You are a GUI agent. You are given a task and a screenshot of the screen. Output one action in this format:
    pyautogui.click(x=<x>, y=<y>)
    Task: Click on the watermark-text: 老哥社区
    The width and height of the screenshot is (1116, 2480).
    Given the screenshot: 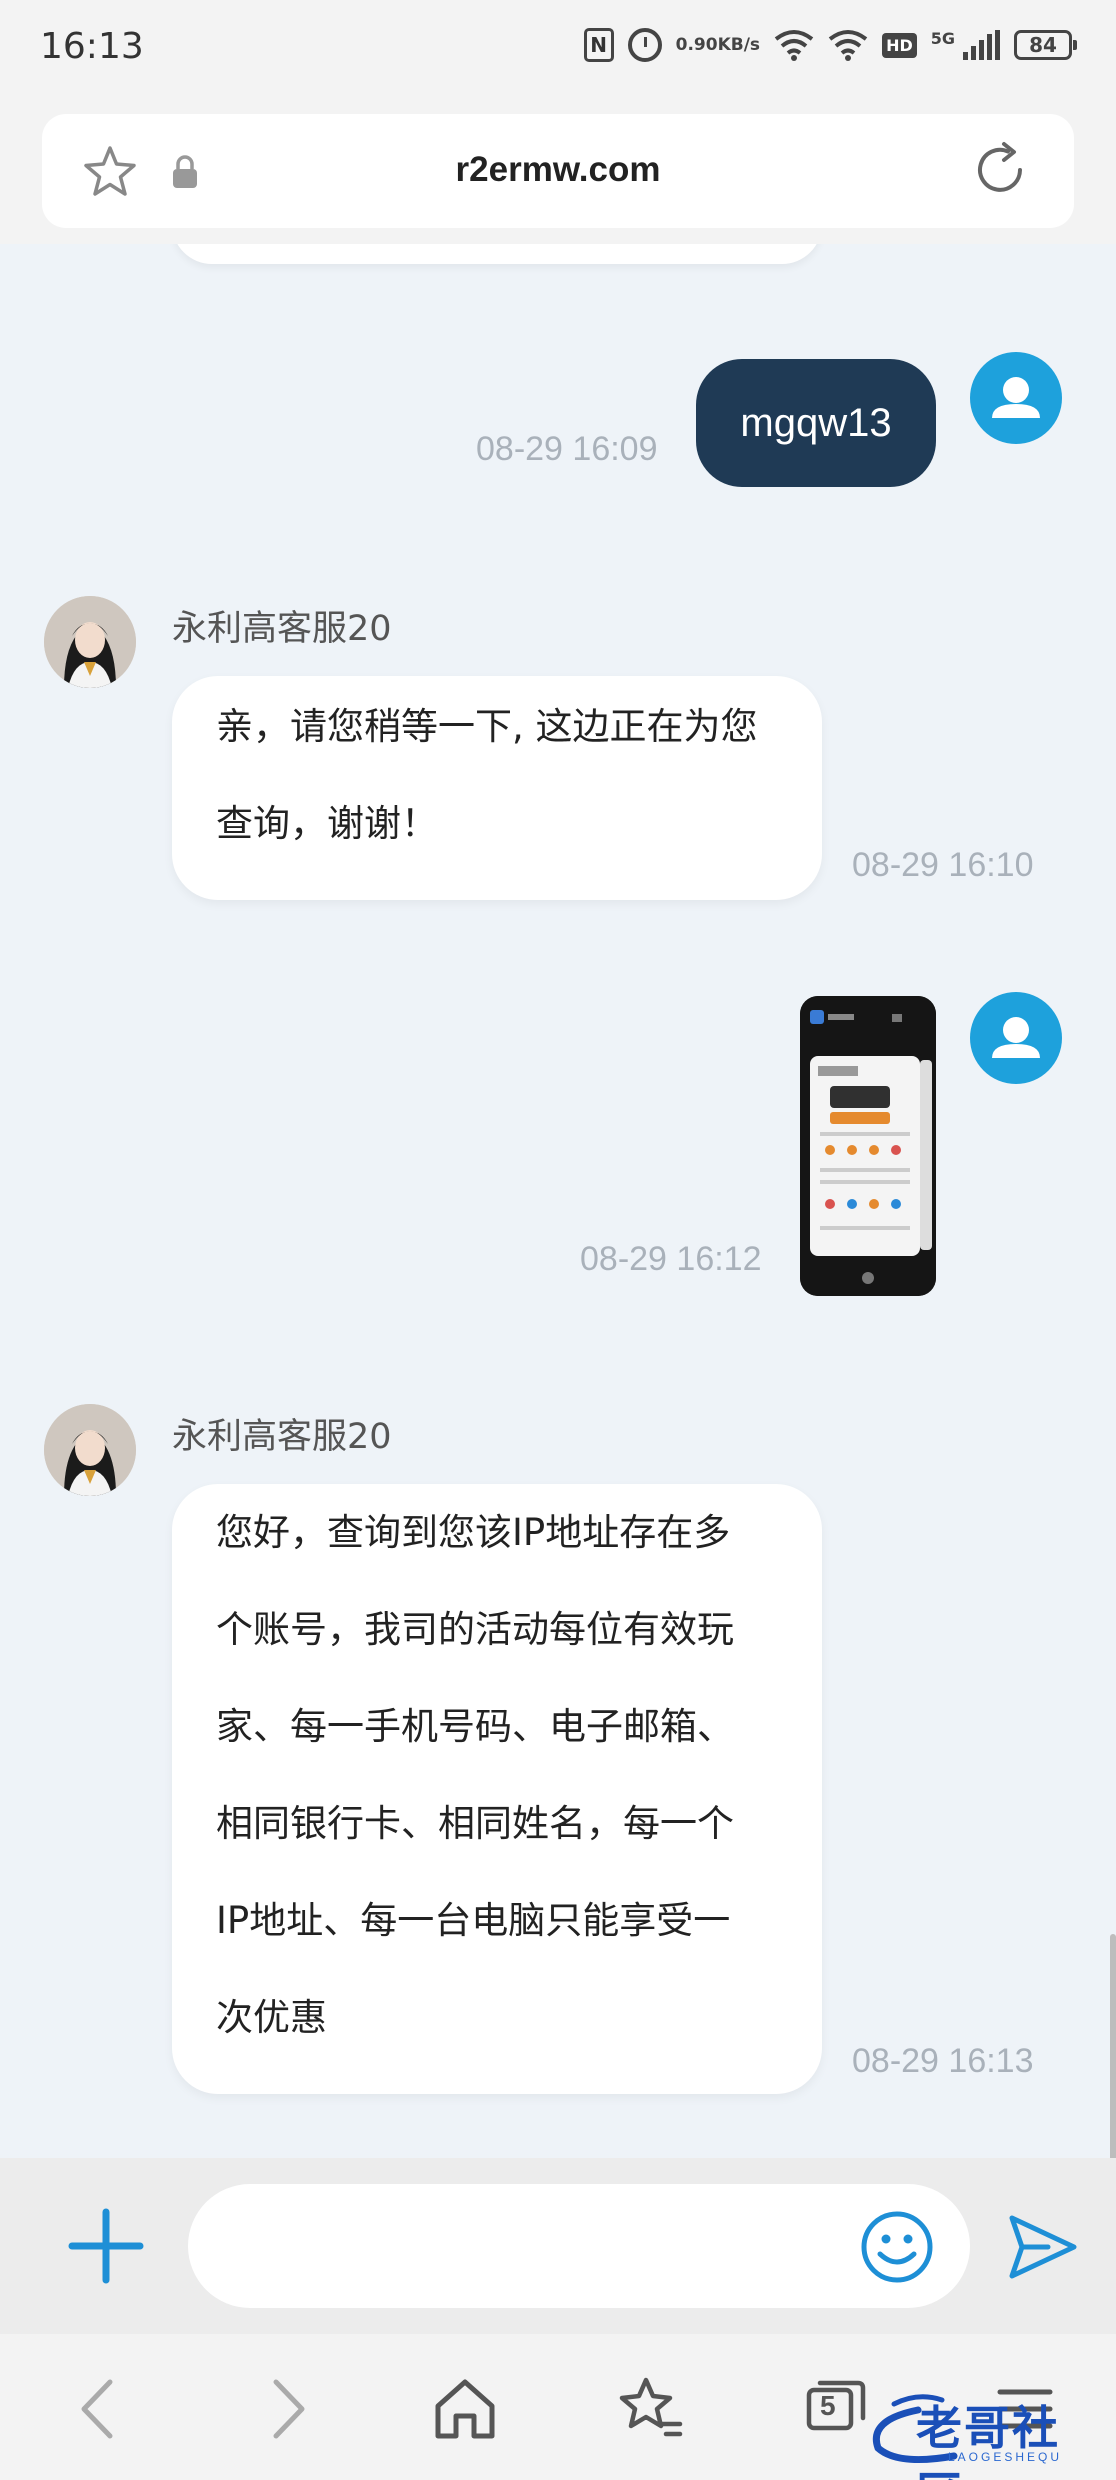 What is the action you would take?
    pyautogui.click(x=988, y=2440)
    